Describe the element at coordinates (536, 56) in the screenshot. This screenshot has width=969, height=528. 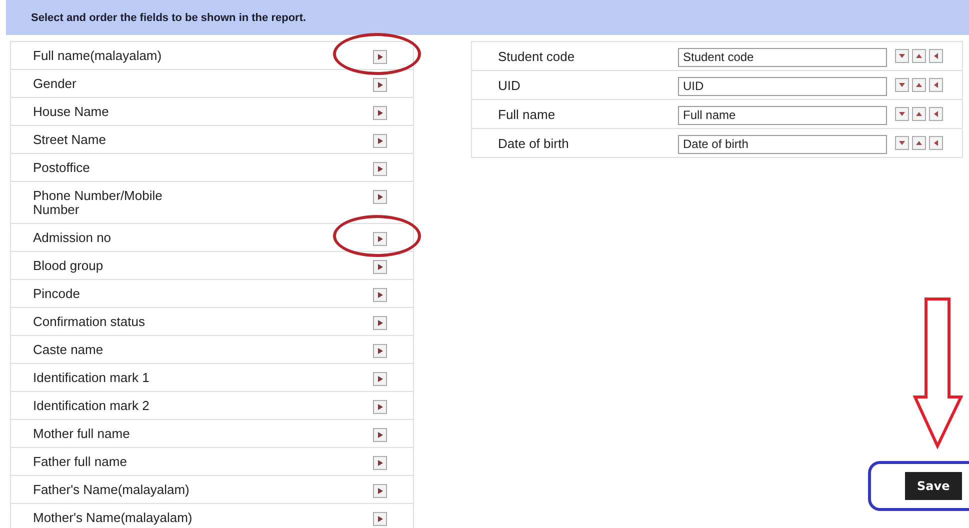
I see `field-label: Student code` at that location.